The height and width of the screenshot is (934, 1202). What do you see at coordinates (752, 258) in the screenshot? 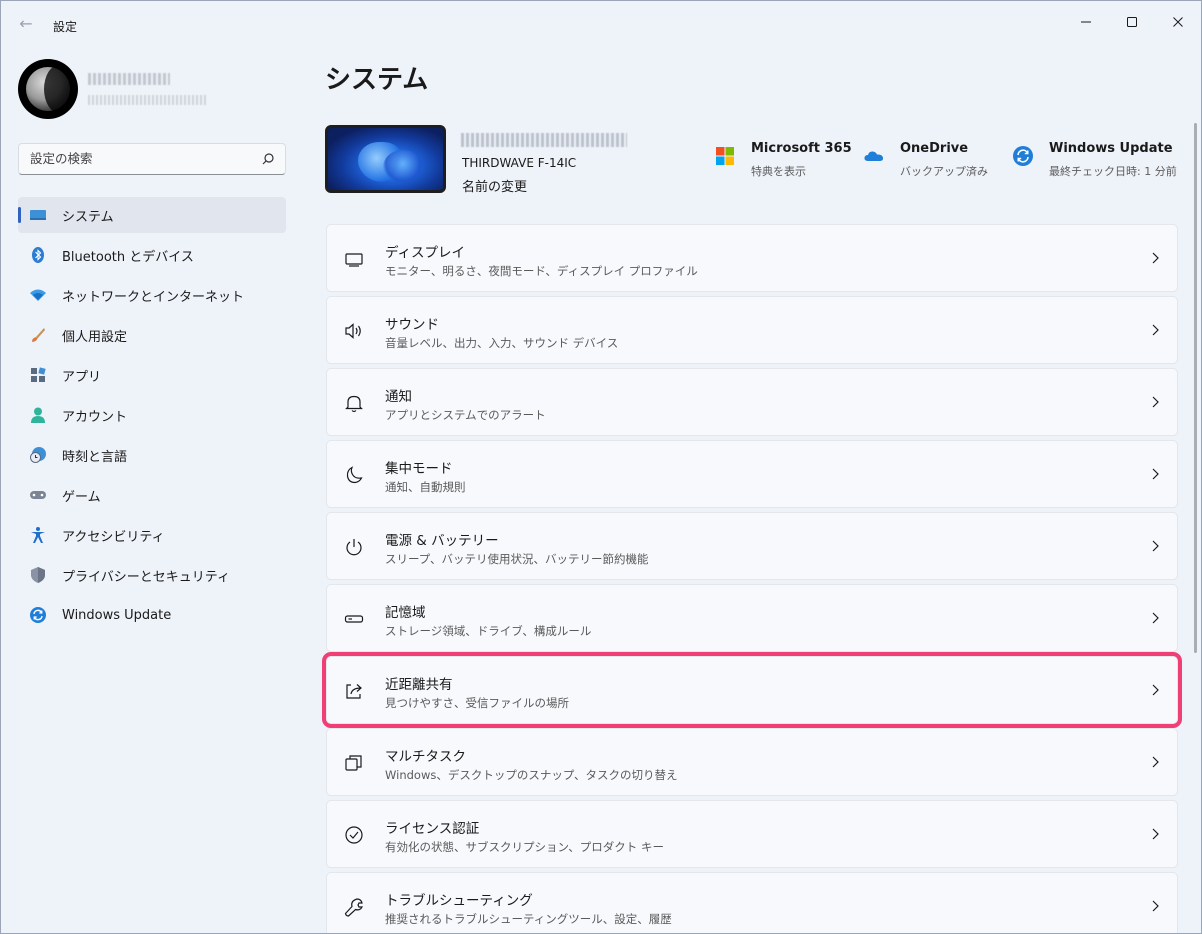
I see `setting-card-display: ディスプレイ モニター、明るさ、夜間モード、ディスプレイ プロファイル` at bounding box center [752, 258].